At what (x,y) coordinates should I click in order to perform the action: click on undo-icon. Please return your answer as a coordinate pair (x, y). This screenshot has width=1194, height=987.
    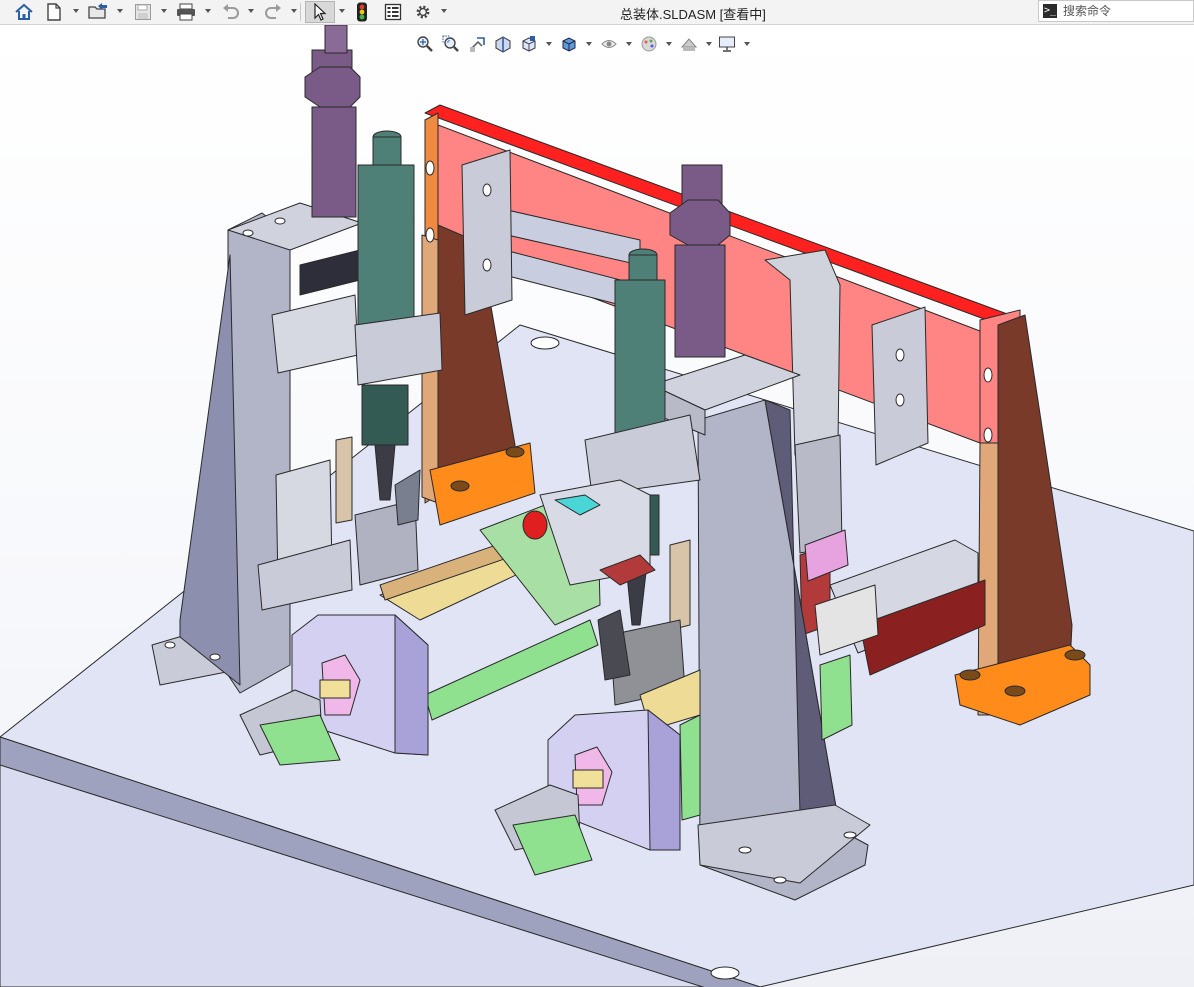
    Looking at the image, I should click on (231, 12).